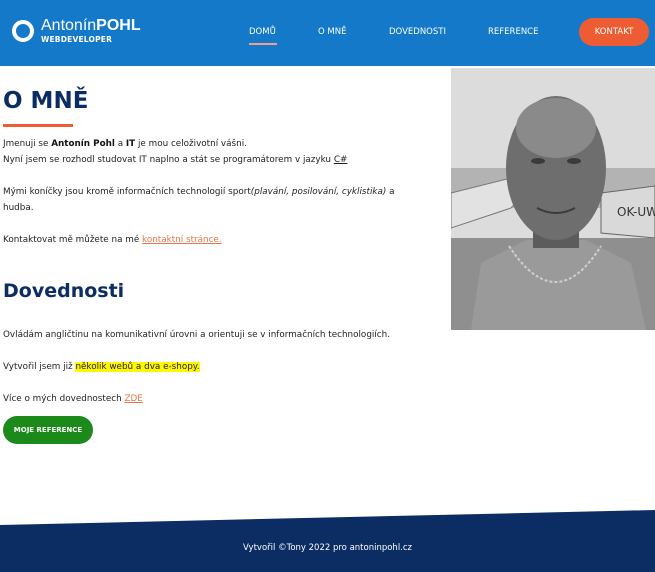 The image size is (655, 572). What do you see at coordinates (191, 144) in the screenshot?
I see `about-text: je mou celoživotní vášni.` at bounding box center [191, 144].